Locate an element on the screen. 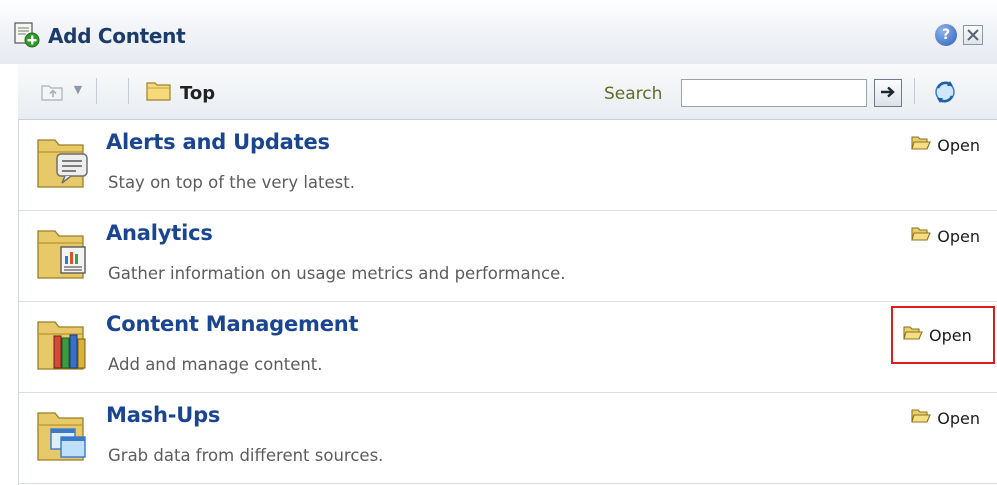  close-icon is located at coordinates (973, 35).